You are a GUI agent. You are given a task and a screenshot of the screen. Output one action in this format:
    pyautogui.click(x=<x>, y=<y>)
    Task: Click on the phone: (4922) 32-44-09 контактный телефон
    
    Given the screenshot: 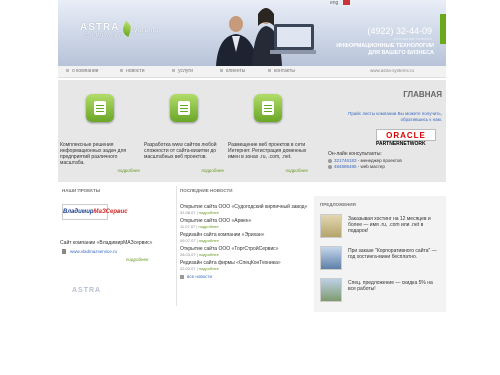 What is the action you would take?
    pyautogui.click(x=399, y=33)
    